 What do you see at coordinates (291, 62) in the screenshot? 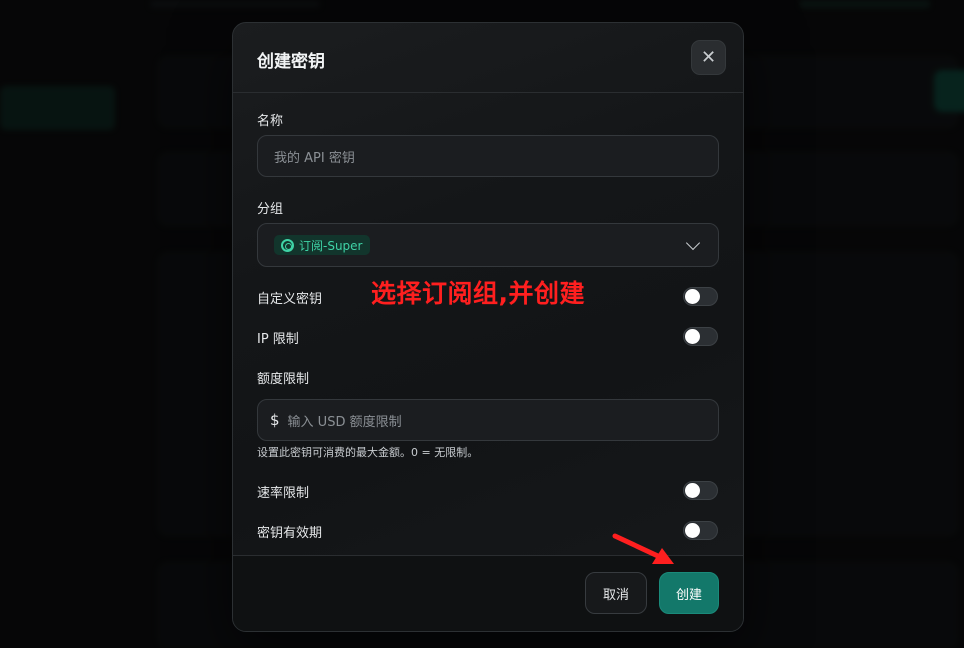
I see `dialog-title: 创建密钥` at bounding box center [291, 62].